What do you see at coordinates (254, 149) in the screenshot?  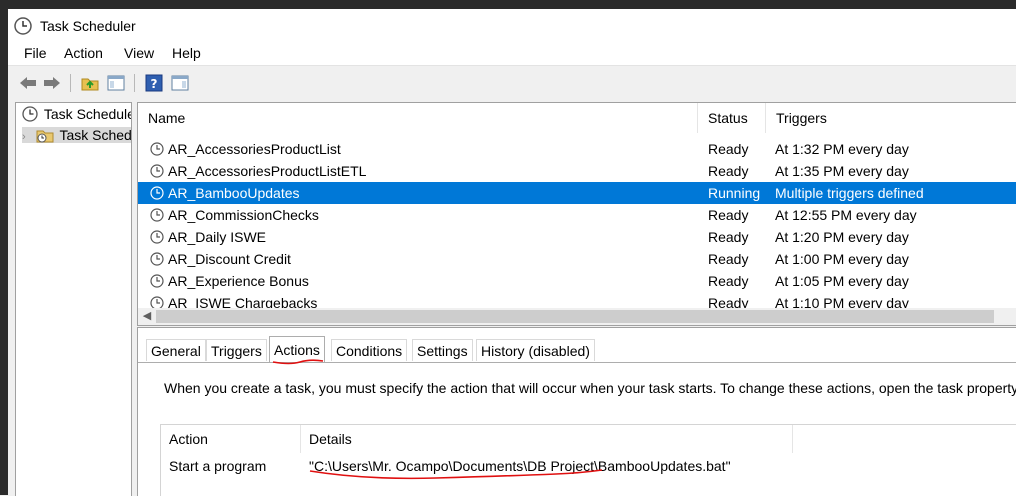 I see `task-name: AR_AccessoriesProductList` at bounding box center [254, 149].